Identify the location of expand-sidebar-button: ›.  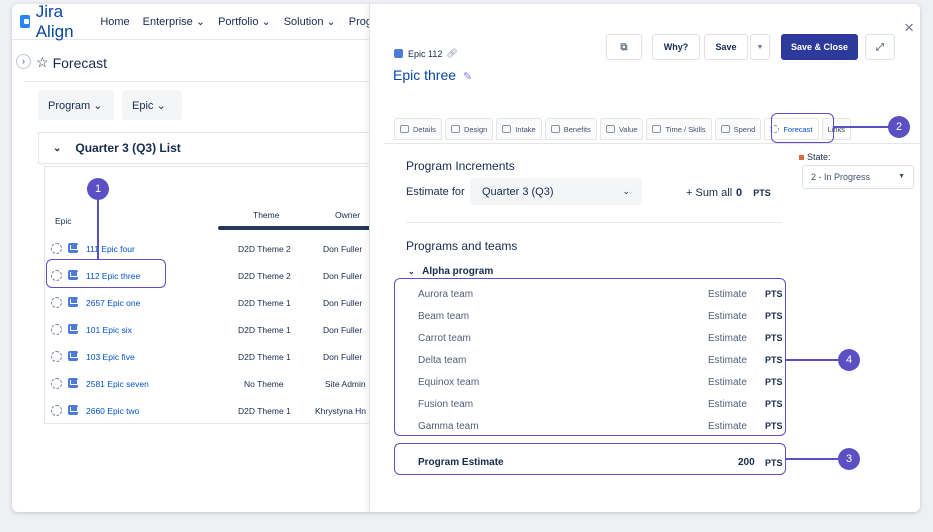
(23, 61).